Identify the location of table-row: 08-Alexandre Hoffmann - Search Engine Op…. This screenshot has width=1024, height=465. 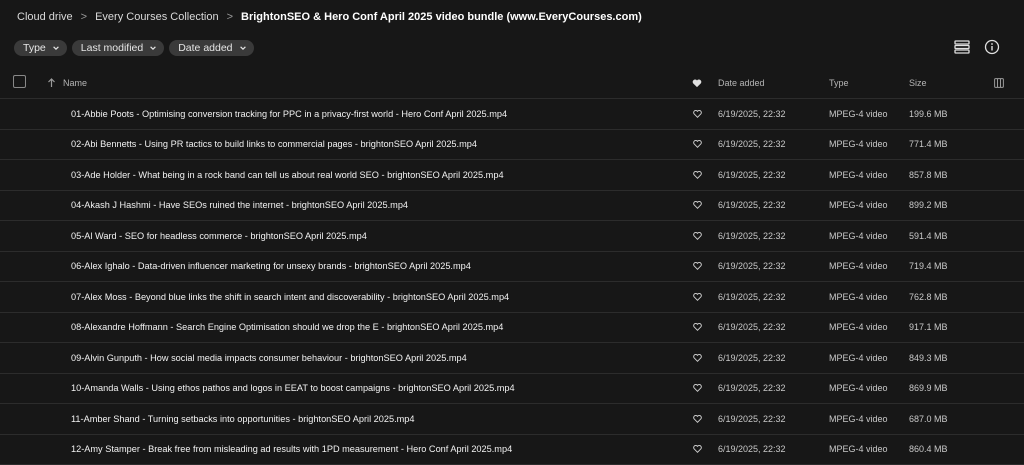
(512, 328).